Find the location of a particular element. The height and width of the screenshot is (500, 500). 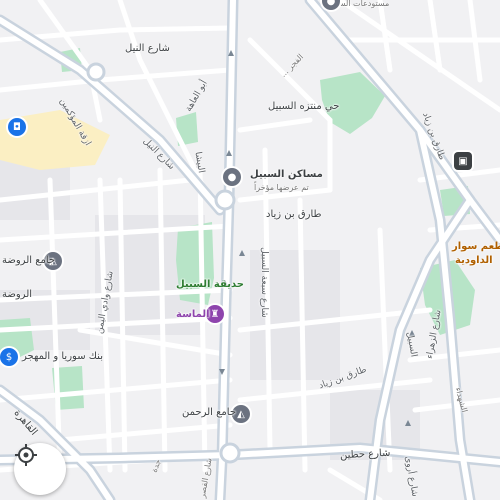

bus-stop-pin: ▣ is located at coordinates (463, 161).